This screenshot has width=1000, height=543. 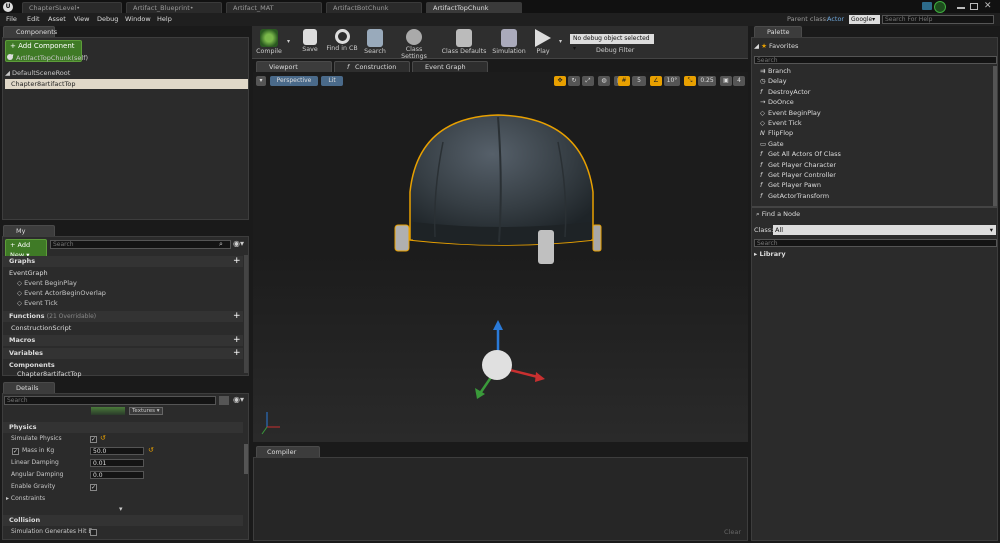 I want to click on class-defaults-button: Class Defaults, so click(x=464, y=43).